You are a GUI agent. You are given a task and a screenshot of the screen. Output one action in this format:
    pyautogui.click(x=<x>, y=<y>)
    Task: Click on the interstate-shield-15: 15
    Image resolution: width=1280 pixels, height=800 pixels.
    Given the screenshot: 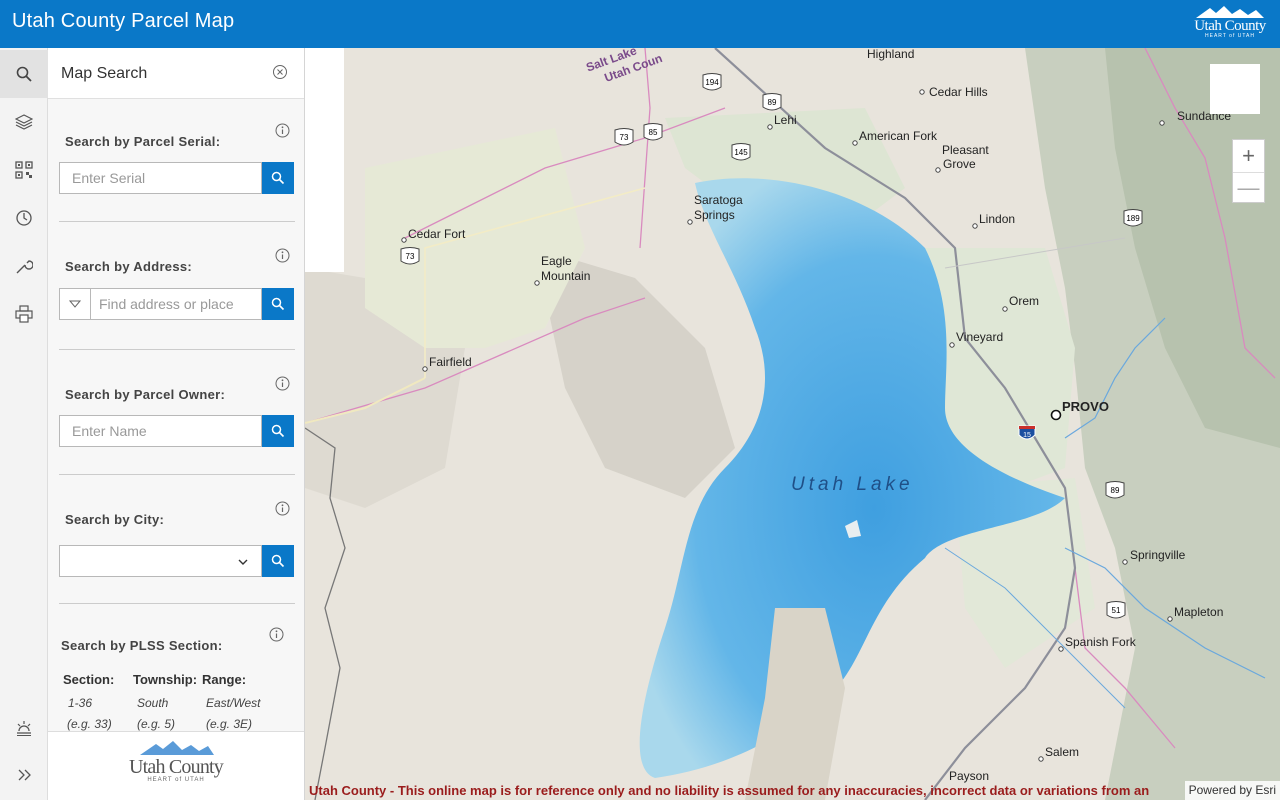 What is the action you would take?
    pyautogui.click(x=1027, y=432)
    